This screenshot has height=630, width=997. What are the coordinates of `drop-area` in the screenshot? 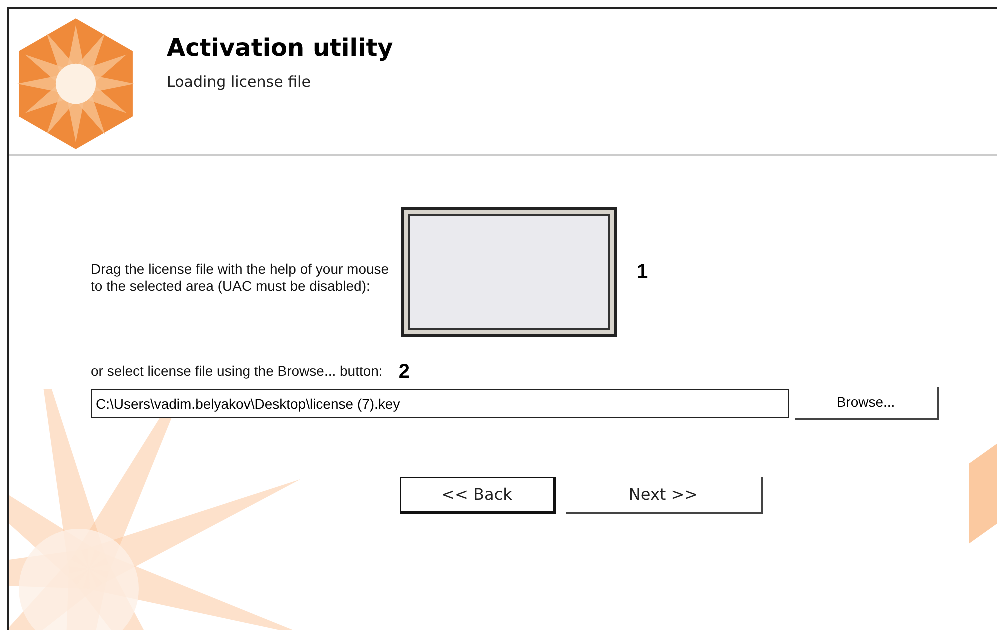 It's located at (509, 272).